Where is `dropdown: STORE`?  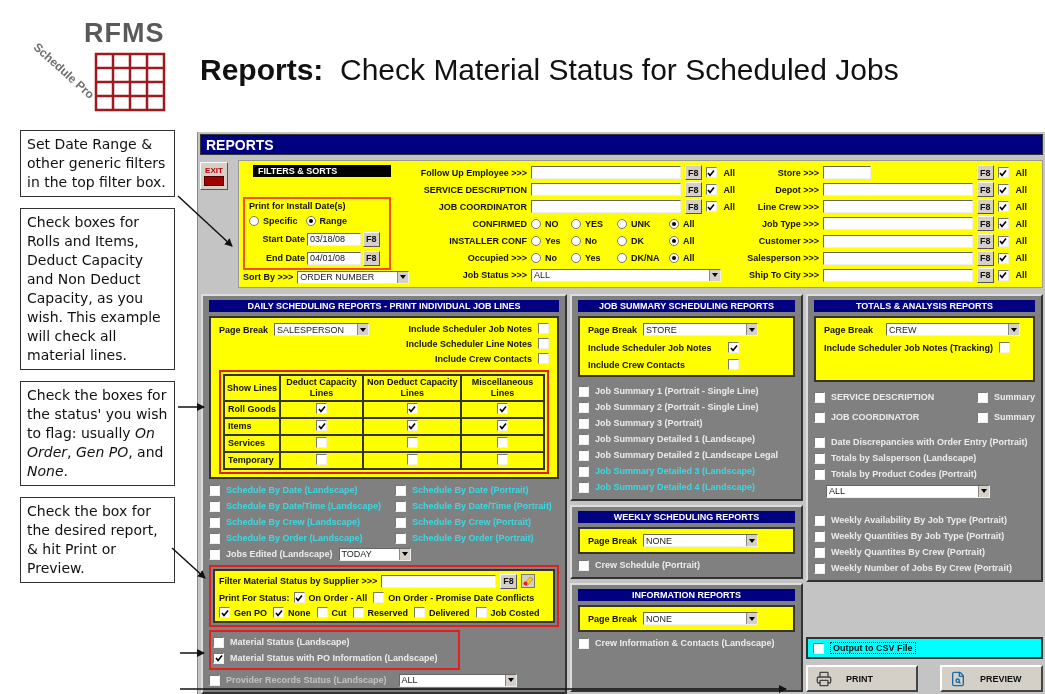 dropdown: STORE is located at coordinates (701, 329).